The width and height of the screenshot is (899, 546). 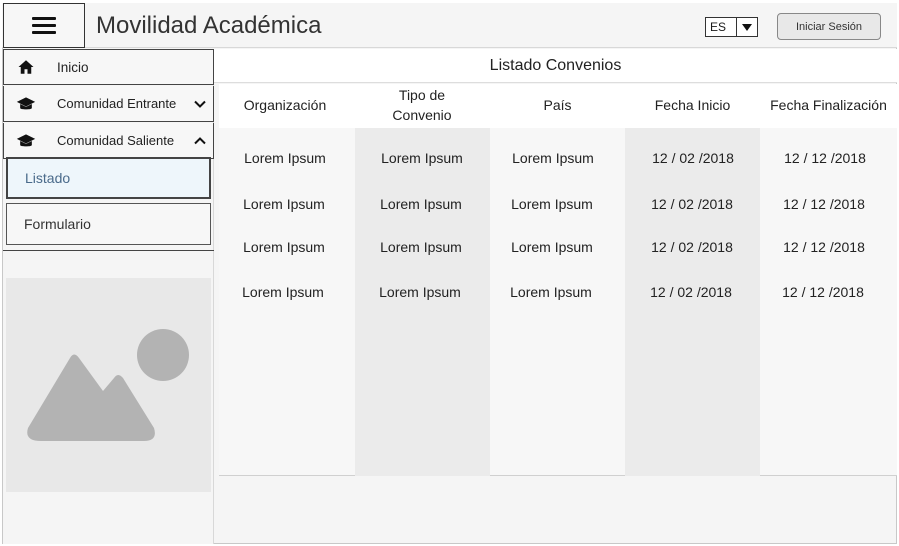 What do you see at coordinates (108, 178) in the screenshot?
I see `sidebar-subitem-listado: Listado` at bounding box center [108, 178].